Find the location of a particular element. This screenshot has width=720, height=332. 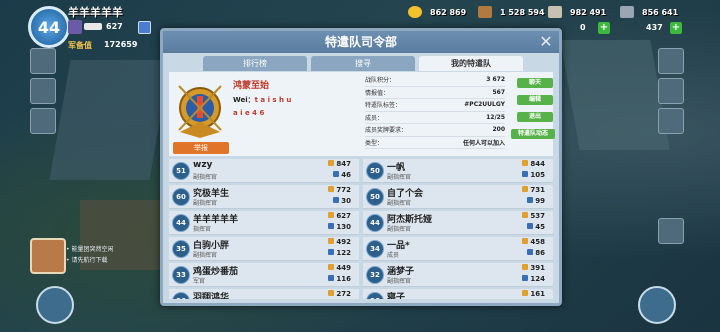

taskforce-news-button: 特遣队动态 is located at coordinates (533, 134).